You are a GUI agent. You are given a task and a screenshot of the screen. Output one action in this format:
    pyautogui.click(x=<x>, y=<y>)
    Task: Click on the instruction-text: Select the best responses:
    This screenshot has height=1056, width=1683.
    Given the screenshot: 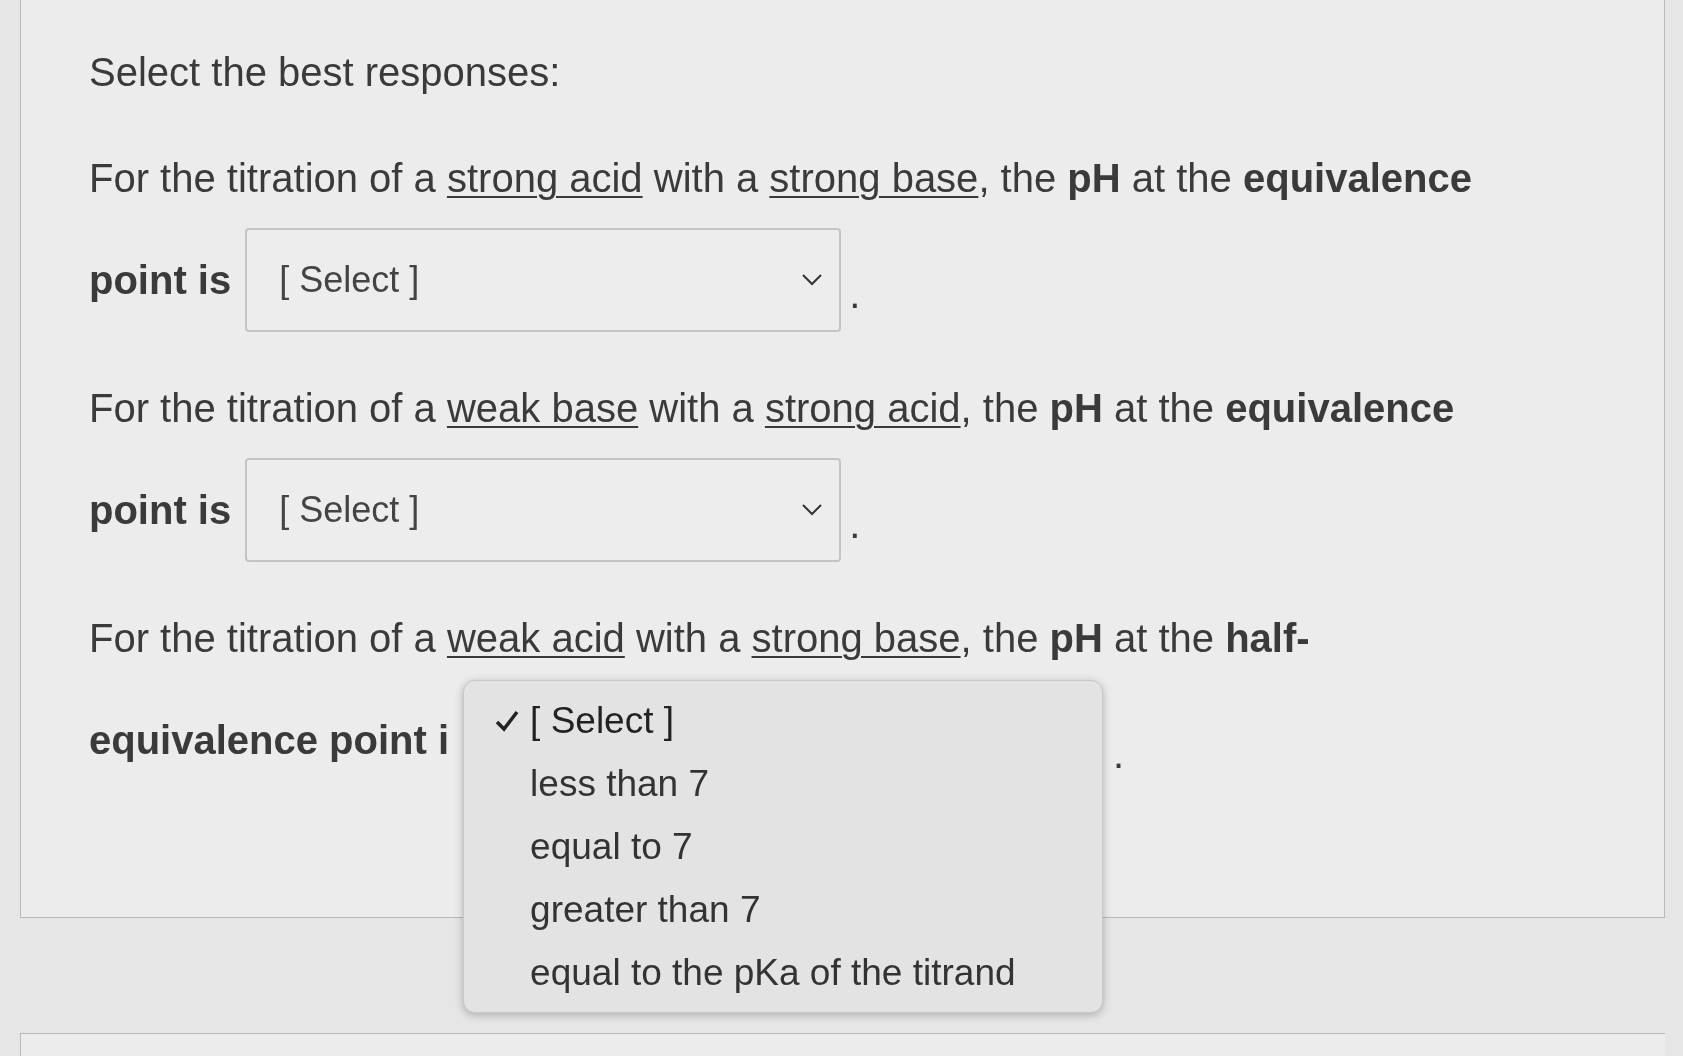 What is the action you would take?
    pyautogui.click(x=325, y=72)
    